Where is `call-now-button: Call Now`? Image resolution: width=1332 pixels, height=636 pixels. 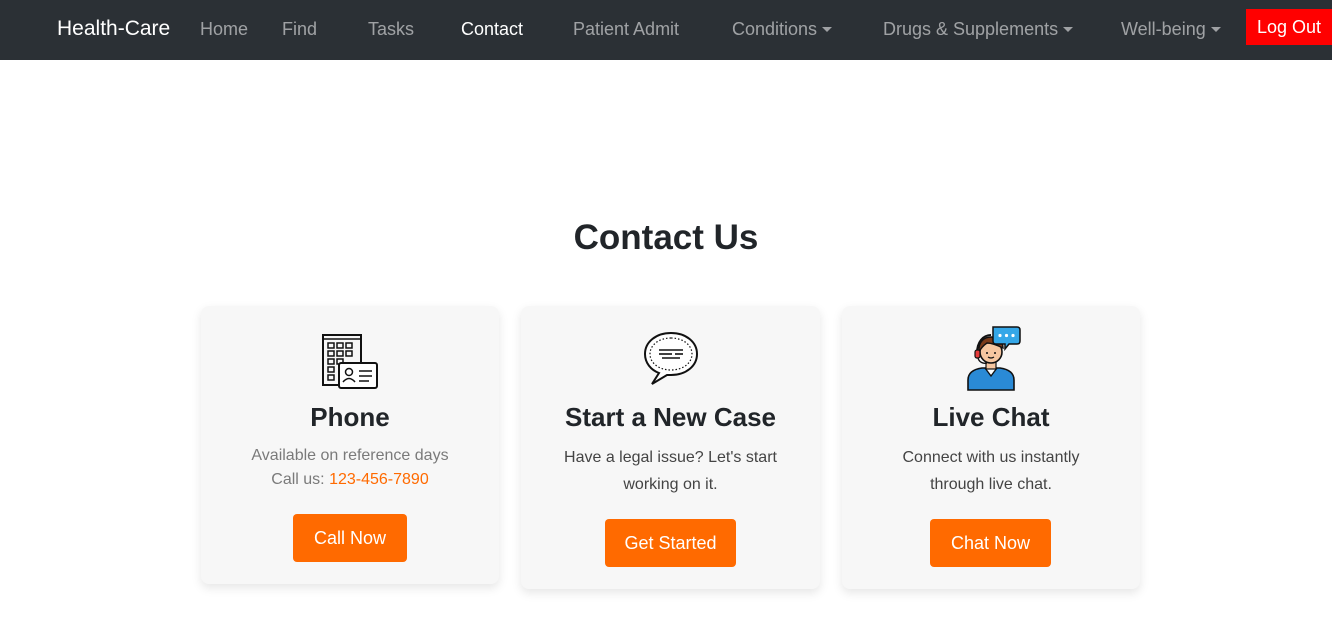
call-now-button: Call Now is located at coordinates (350, 538).